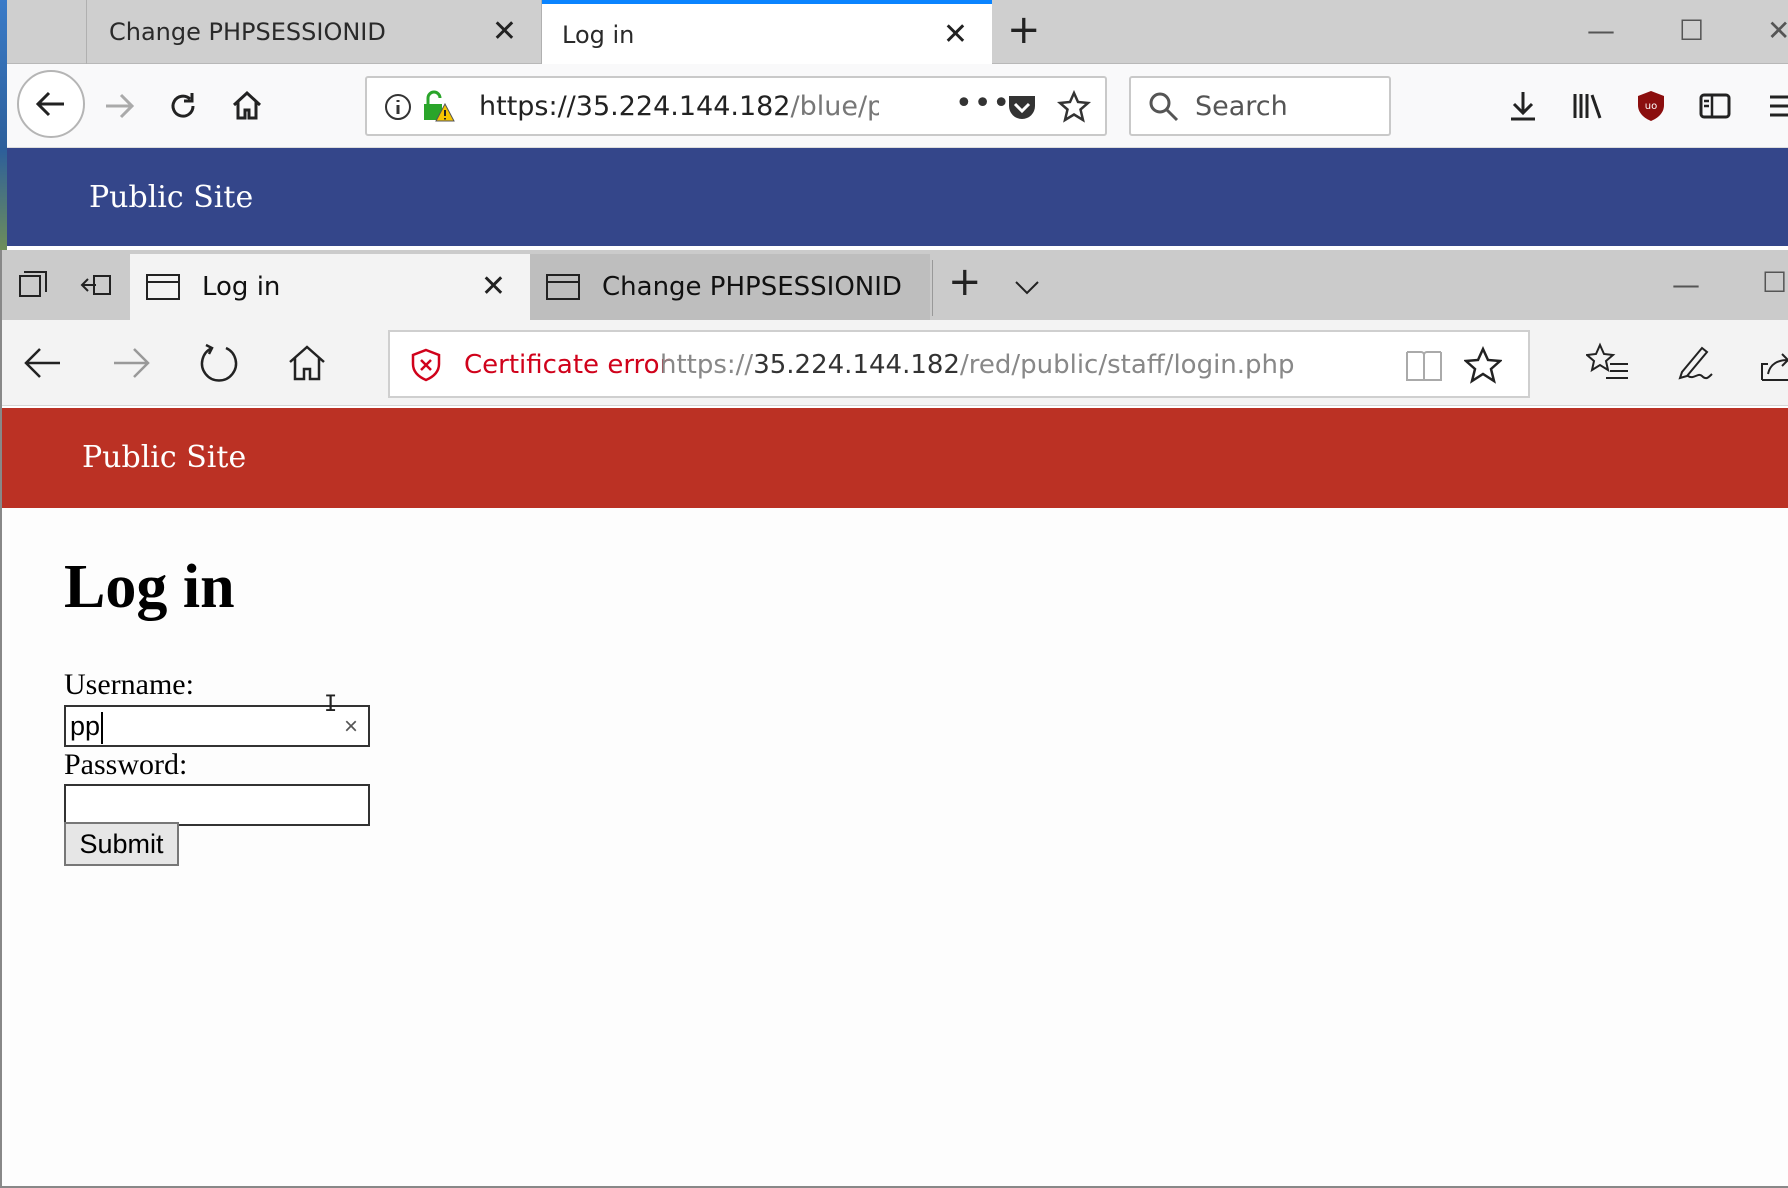 The width and height of the screenshot is (1788, 1188). Describe the element at coordinates (1773, 364) in the screenshot. I see `share-icon` at that location.